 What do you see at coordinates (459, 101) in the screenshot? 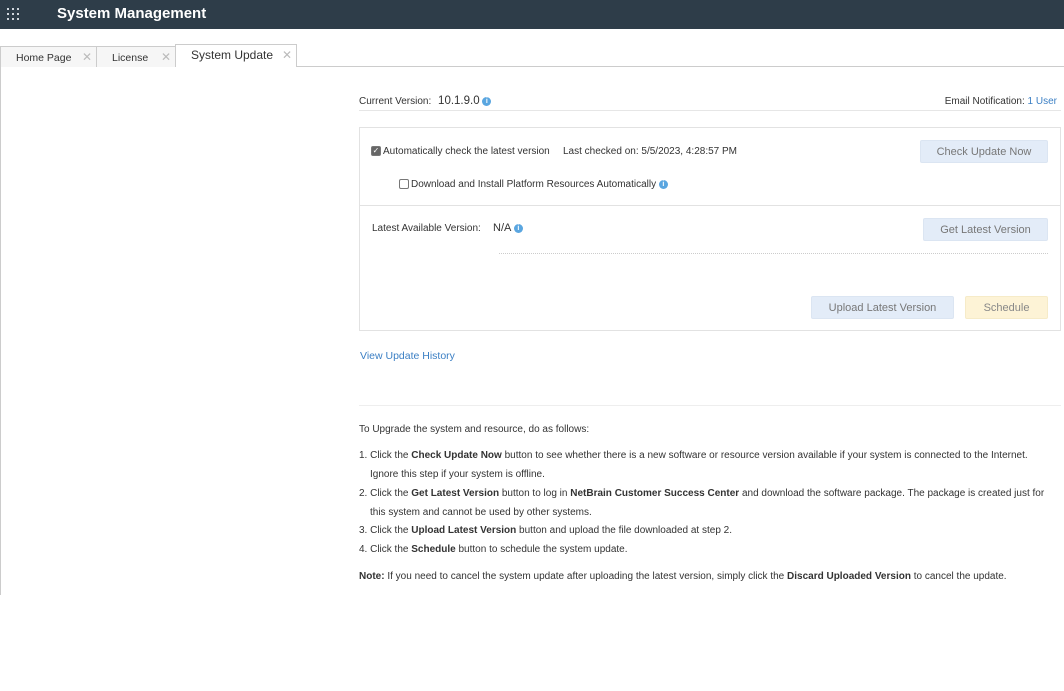
I see `current-version-value: 10.1.9.0` at bounding box center [459, 101].